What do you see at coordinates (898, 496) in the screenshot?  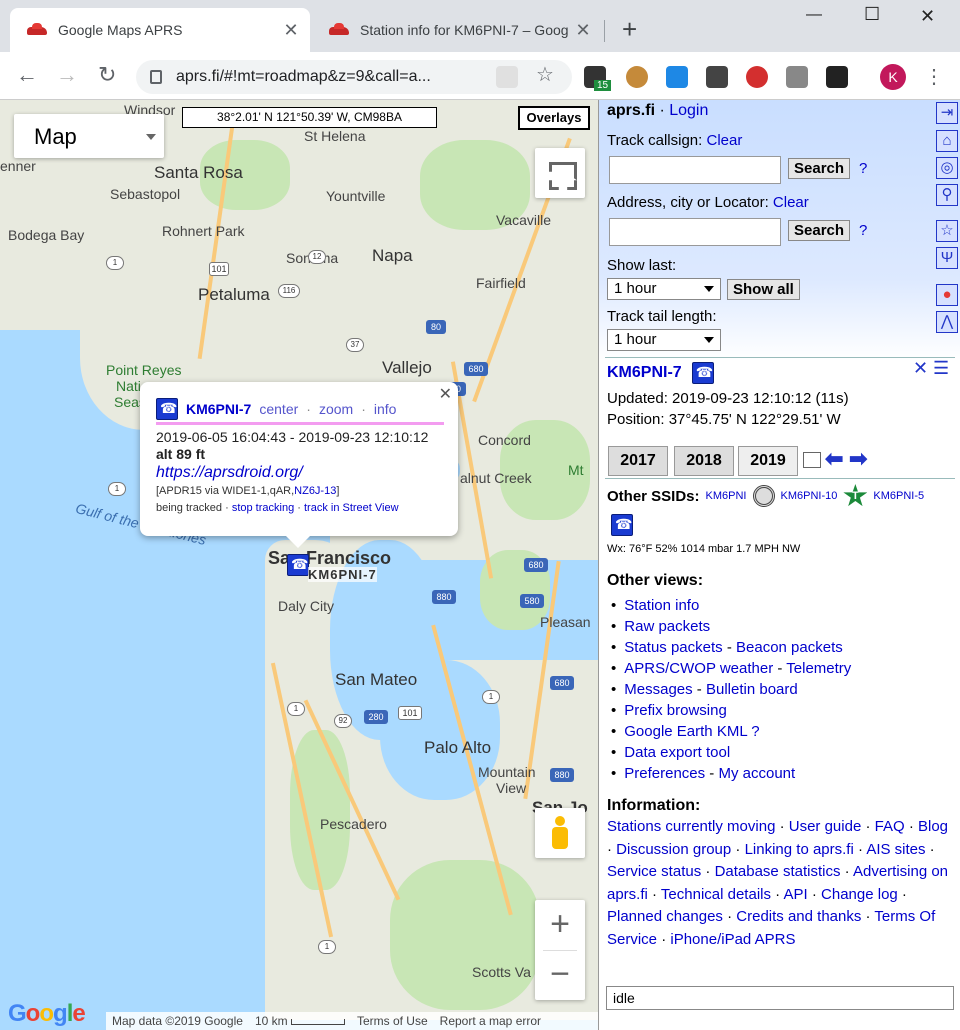 I see `ssid-link: KM6PNI-5` at bounding box center [898, 496].